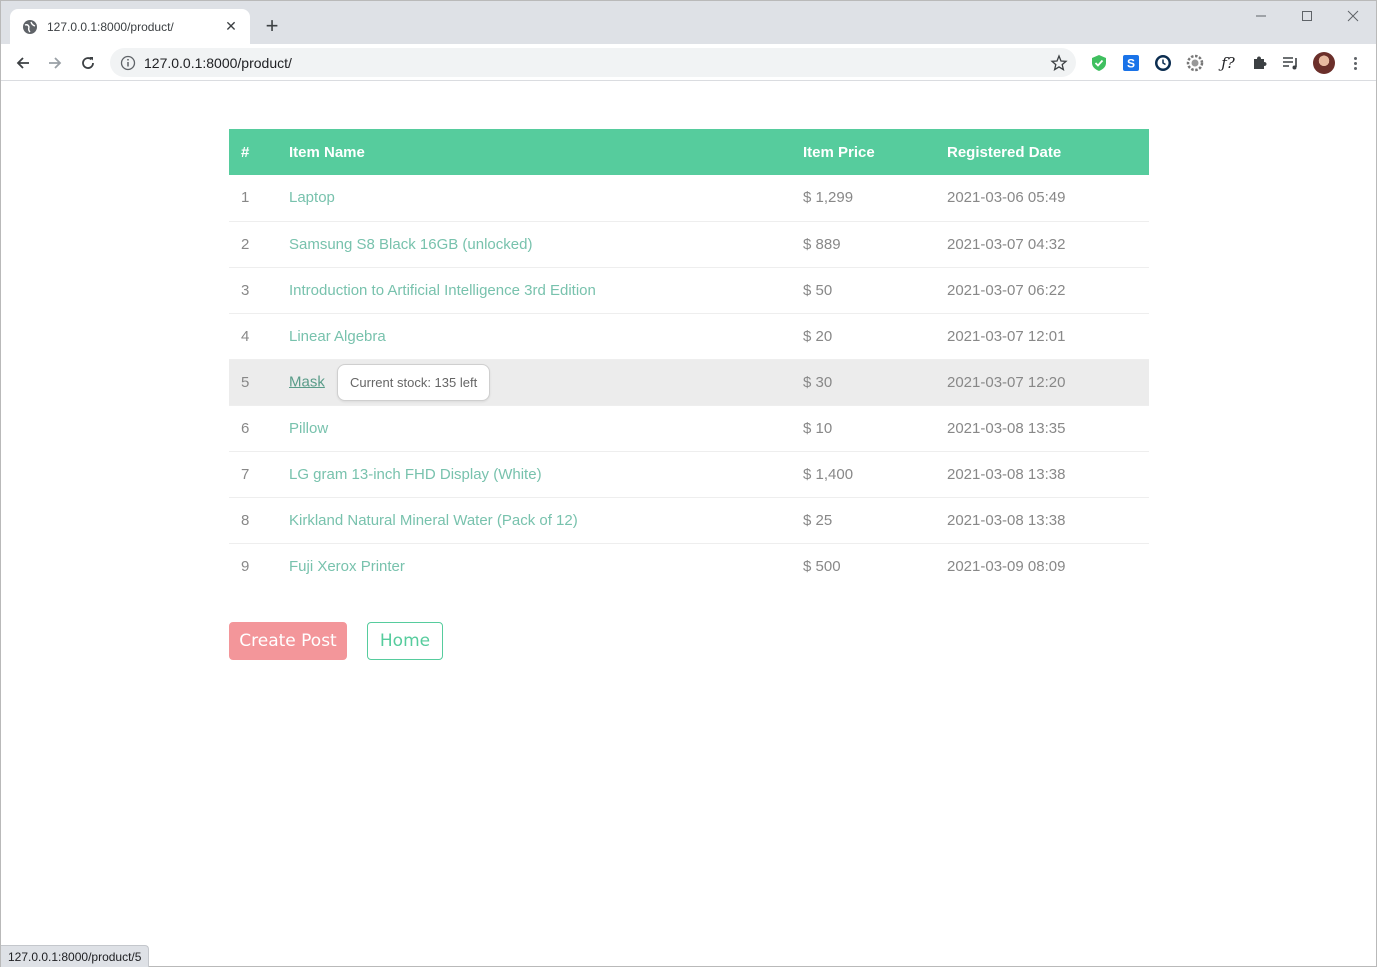  Describe the element at coordinates (875, 519) in the screenshot. I see `row-price: $ 25` at that location.